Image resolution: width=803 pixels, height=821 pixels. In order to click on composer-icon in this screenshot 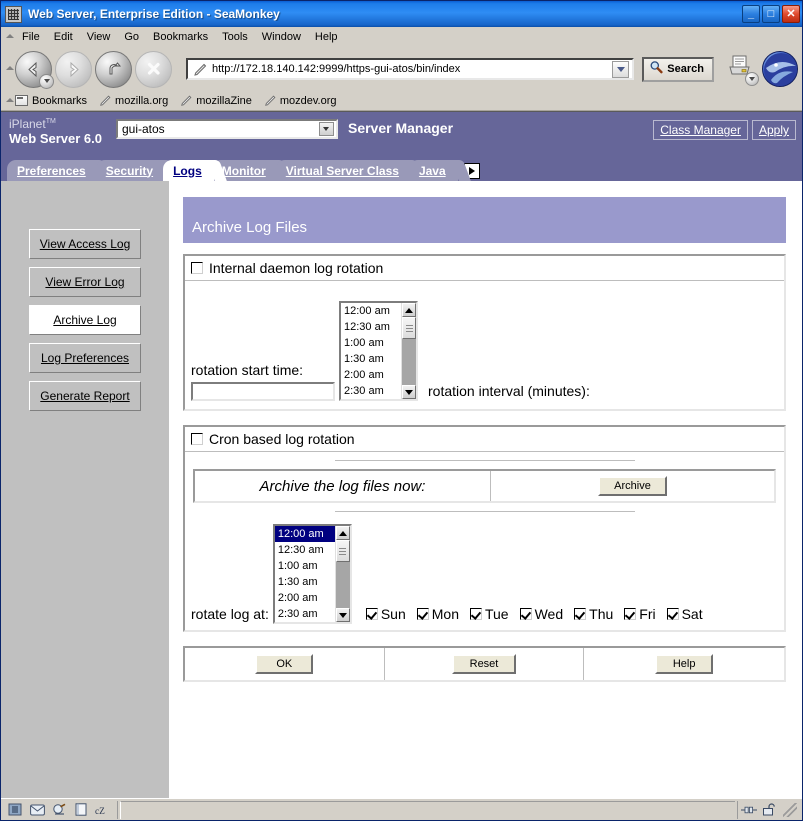, I will do `click(59, 810)`.